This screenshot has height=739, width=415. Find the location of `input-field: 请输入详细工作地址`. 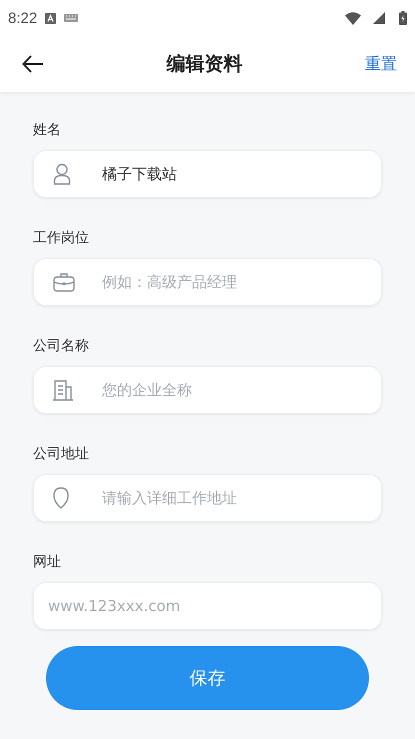

input-field: 请输入详细工作地址 is located at coordinates (207, 498).